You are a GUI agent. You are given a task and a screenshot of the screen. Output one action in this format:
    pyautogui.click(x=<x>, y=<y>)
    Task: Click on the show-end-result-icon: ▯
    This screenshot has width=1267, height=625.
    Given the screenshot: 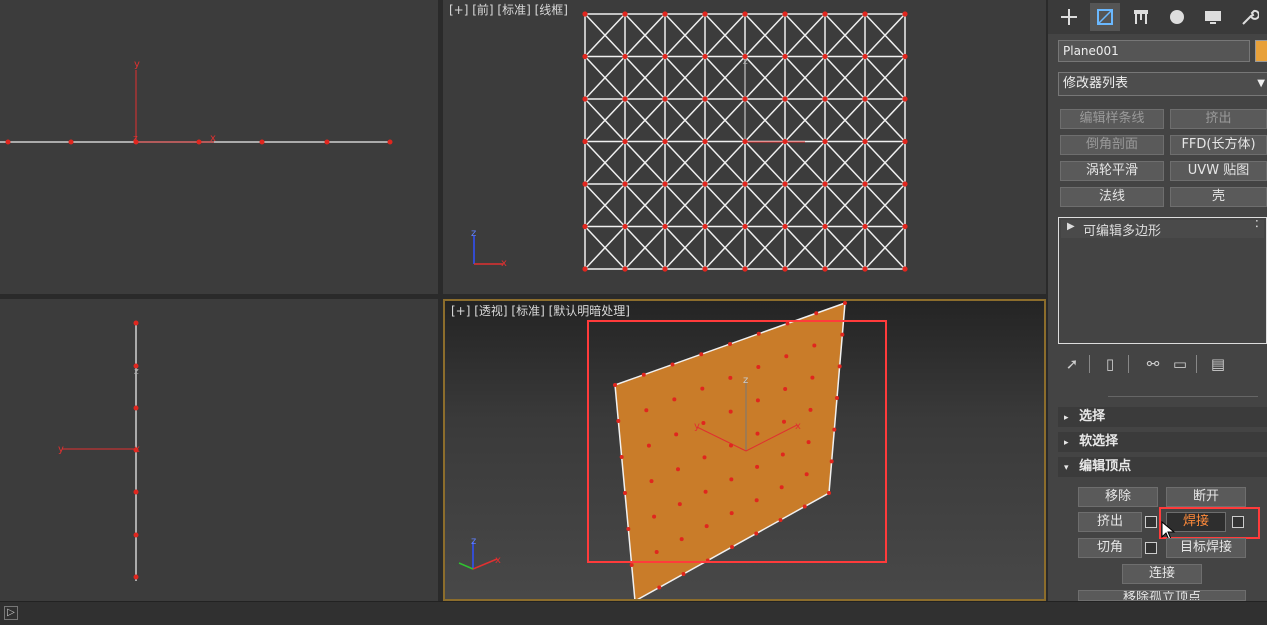 What is the action you would take?
    pyautogui.click(x=1110, y=364)
    